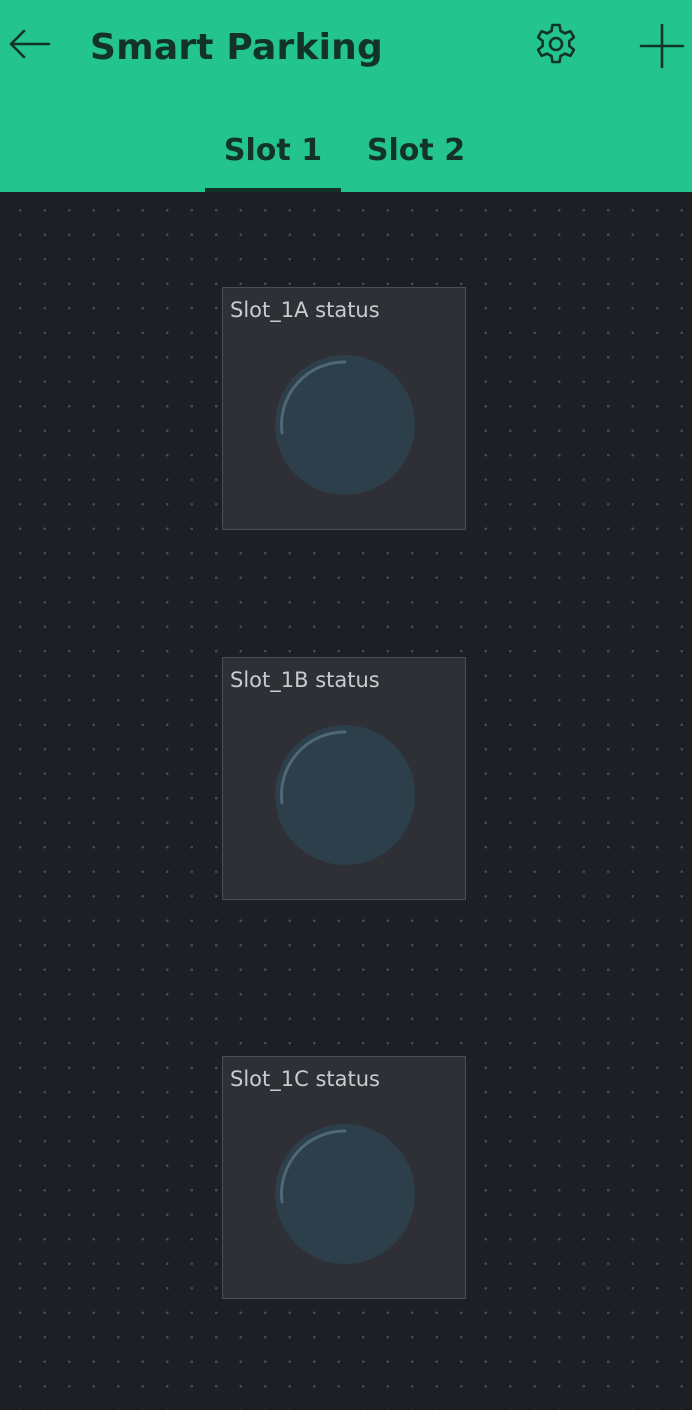 Image resolution: width=692 pixels, height=1410 pixels. Describe the element at coordinates (416, 153) in the screenshot. I see `tab-slot-2: Slot 2` at that location.